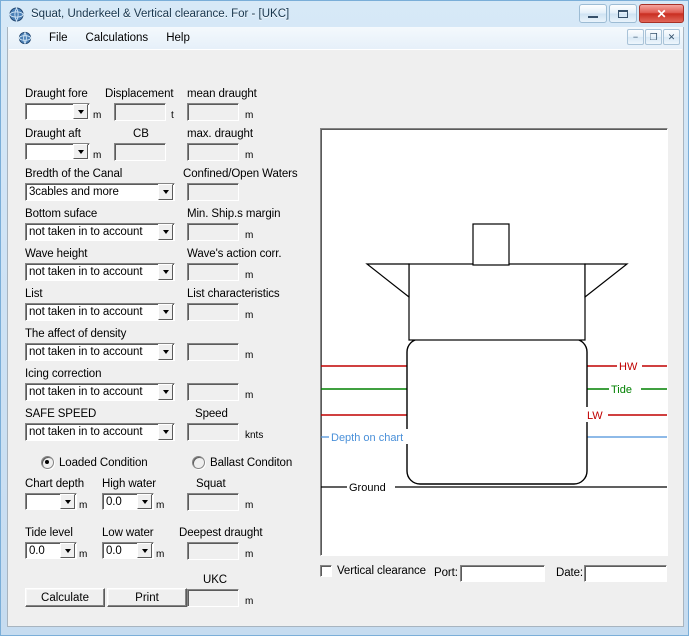 The image size is (689, 636). What do you see at coordinates (240, 174) in the screenshot?
I see `label-confined-open-waters: Confined/Open Waters` at bounding box center [240, 174].